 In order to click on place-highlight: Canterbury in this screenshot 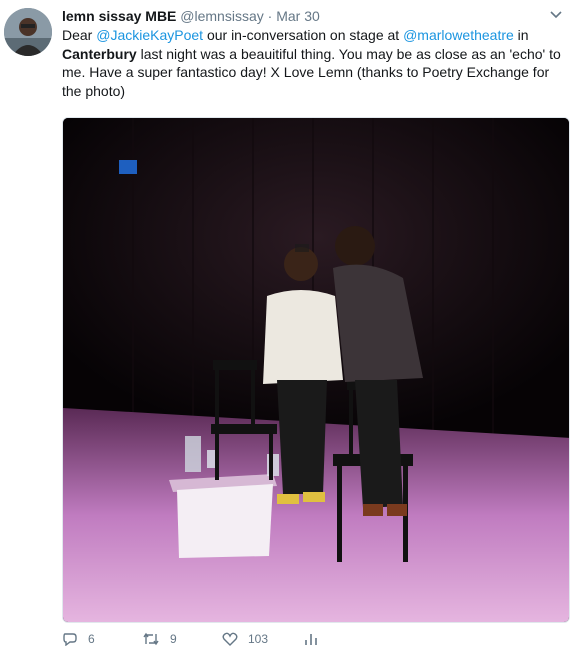, I will do `click(99, 53)`.